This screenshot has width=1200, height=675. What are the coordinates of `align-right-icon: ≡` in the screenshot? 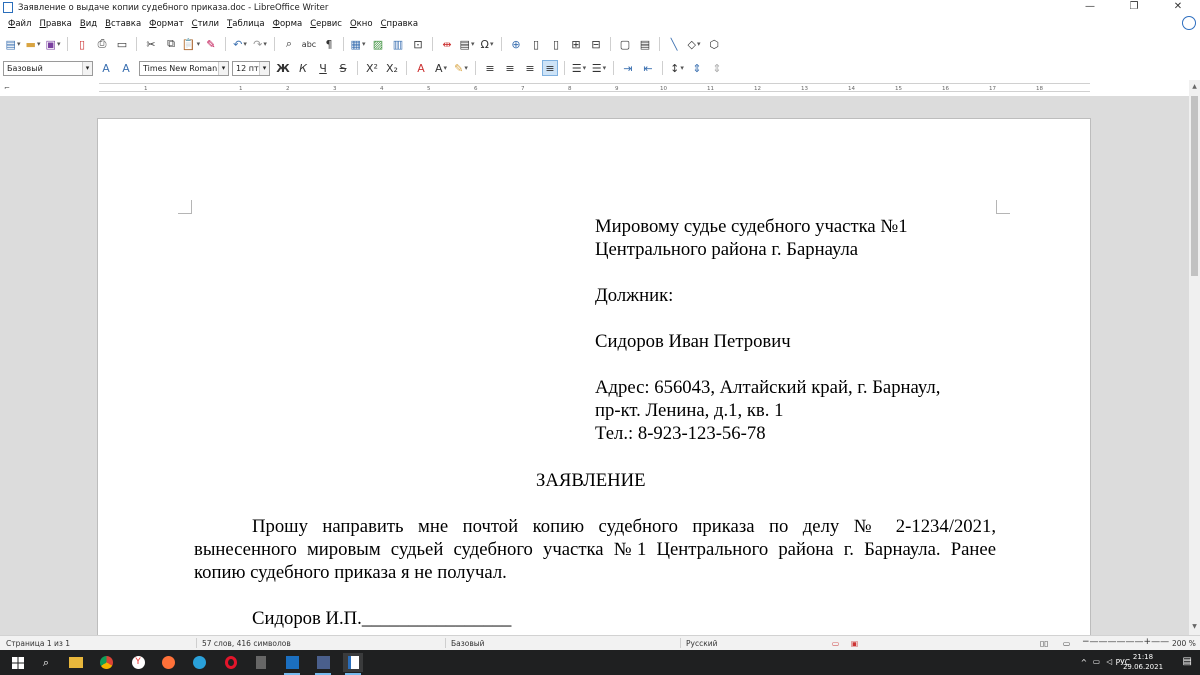 It's located at (530, 68).